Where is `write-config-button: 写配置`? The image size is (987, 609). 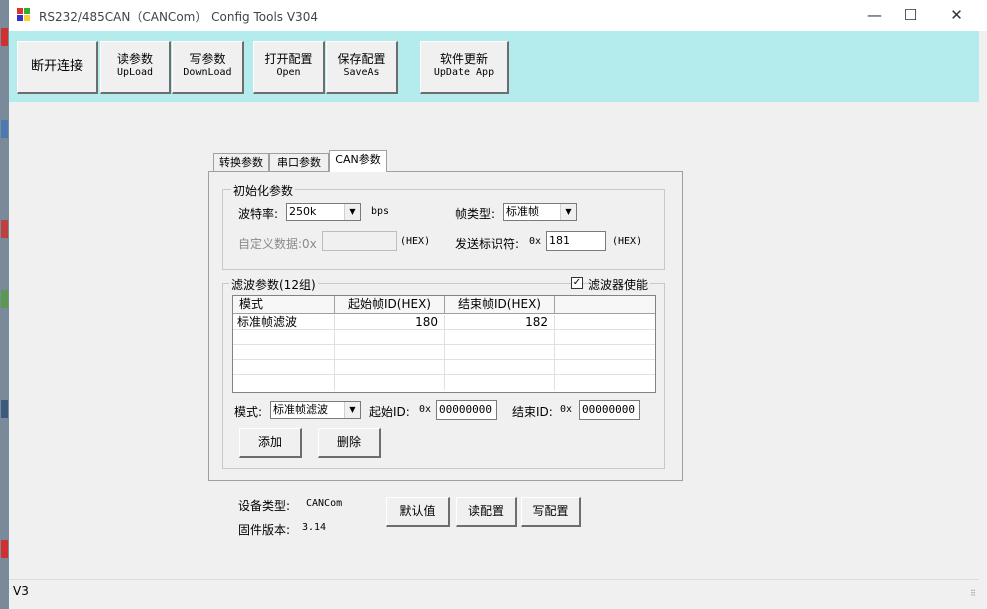
write-config-button: 写配置 is located at coordinates (551, 512).